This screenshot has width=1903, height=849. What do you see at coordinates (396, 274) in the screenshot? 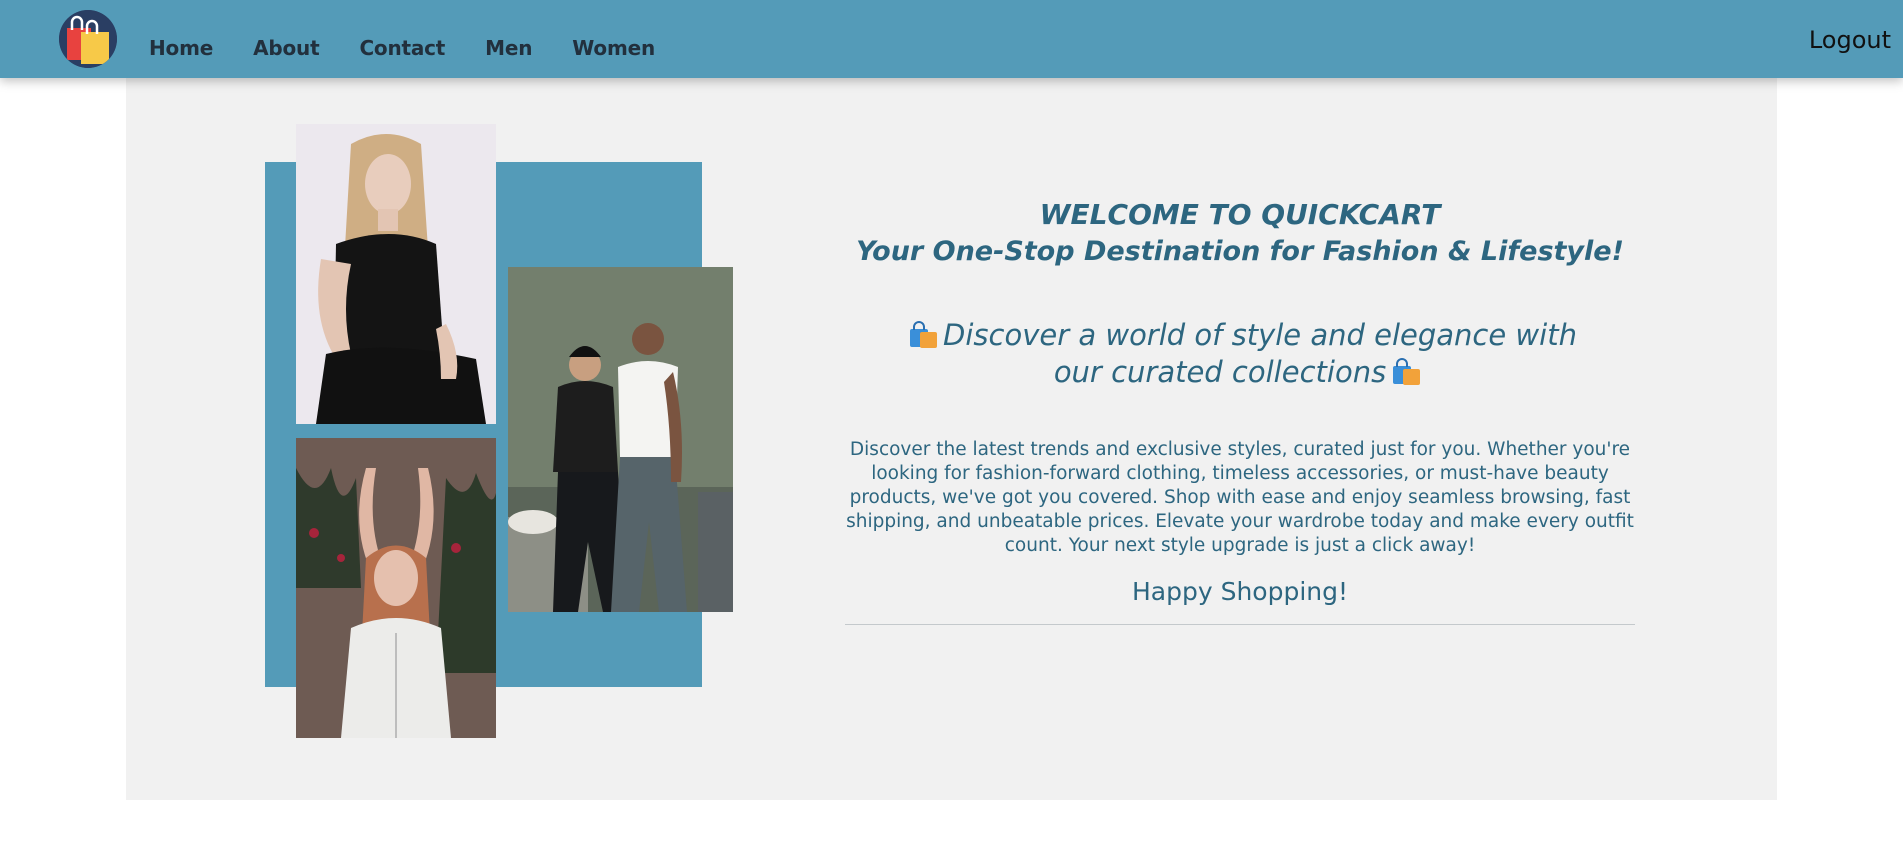
I see `model-photo-woman-black-outfit` at bounding box center [396, 274].